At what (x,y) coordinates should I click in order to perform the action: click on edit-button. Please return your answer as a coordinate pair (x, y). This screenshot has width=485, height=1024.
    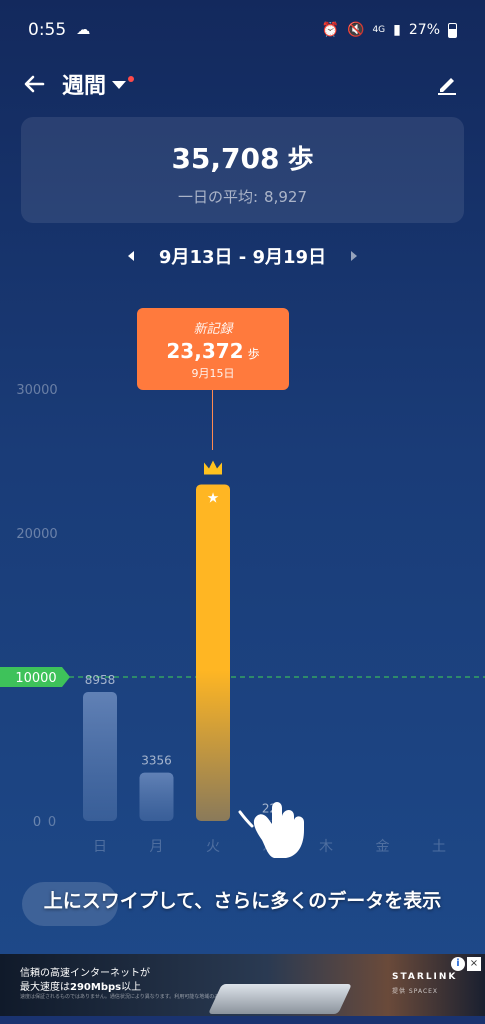
    Looking at the image, I should click on (447, 84).